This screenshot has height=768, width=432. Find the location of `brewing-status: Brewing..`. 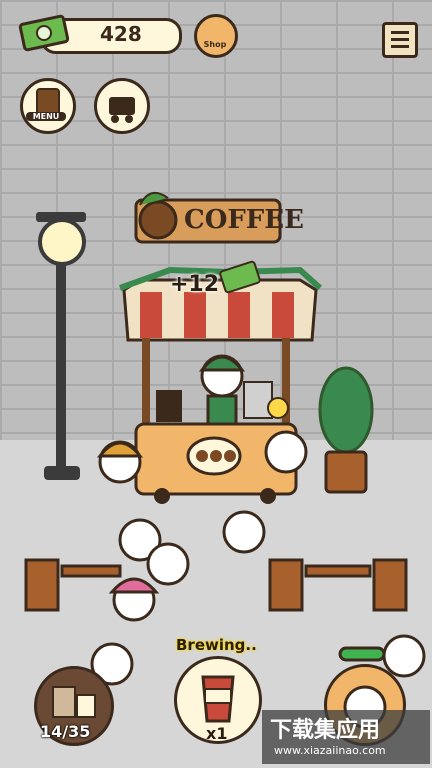

brewing-status: Brewing.. is located at coordinates (216, 645).